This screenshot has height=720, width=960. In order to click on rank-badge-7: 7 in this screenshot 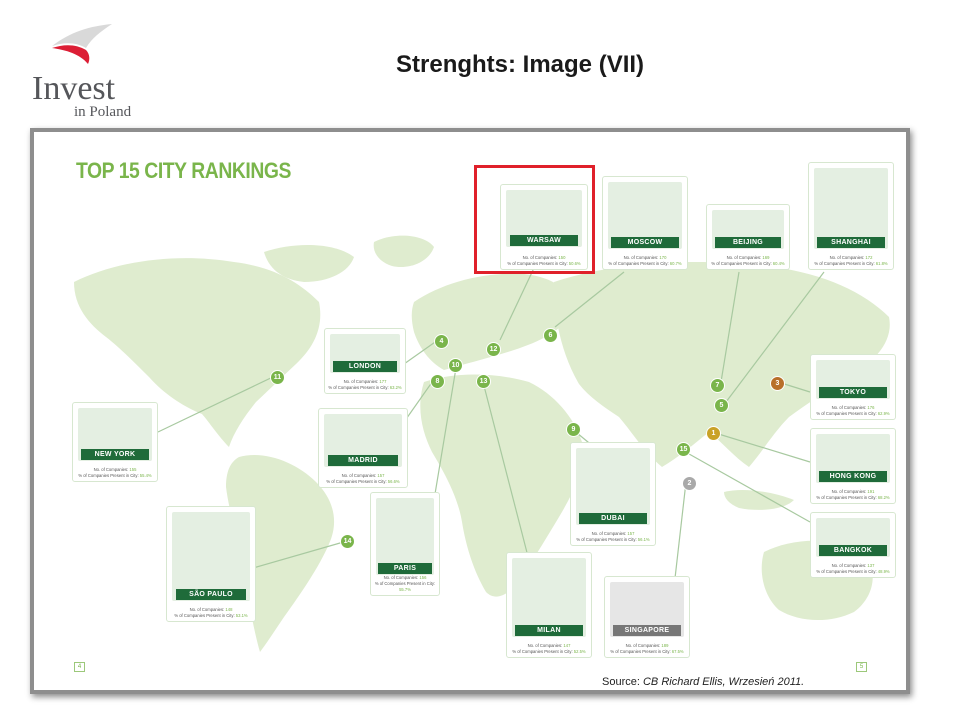, I will do `click(717, 385)`.